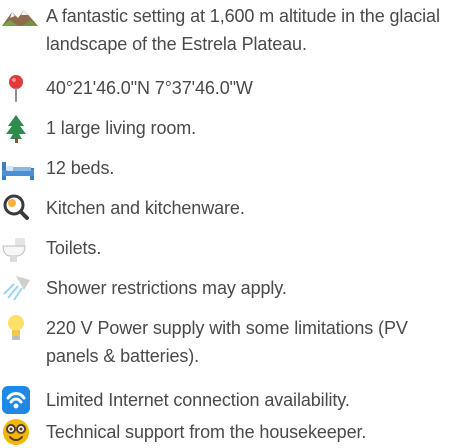  Describe the element at coordinates (20, 400) in the screenshot. I see `wifi-icon` at that location.